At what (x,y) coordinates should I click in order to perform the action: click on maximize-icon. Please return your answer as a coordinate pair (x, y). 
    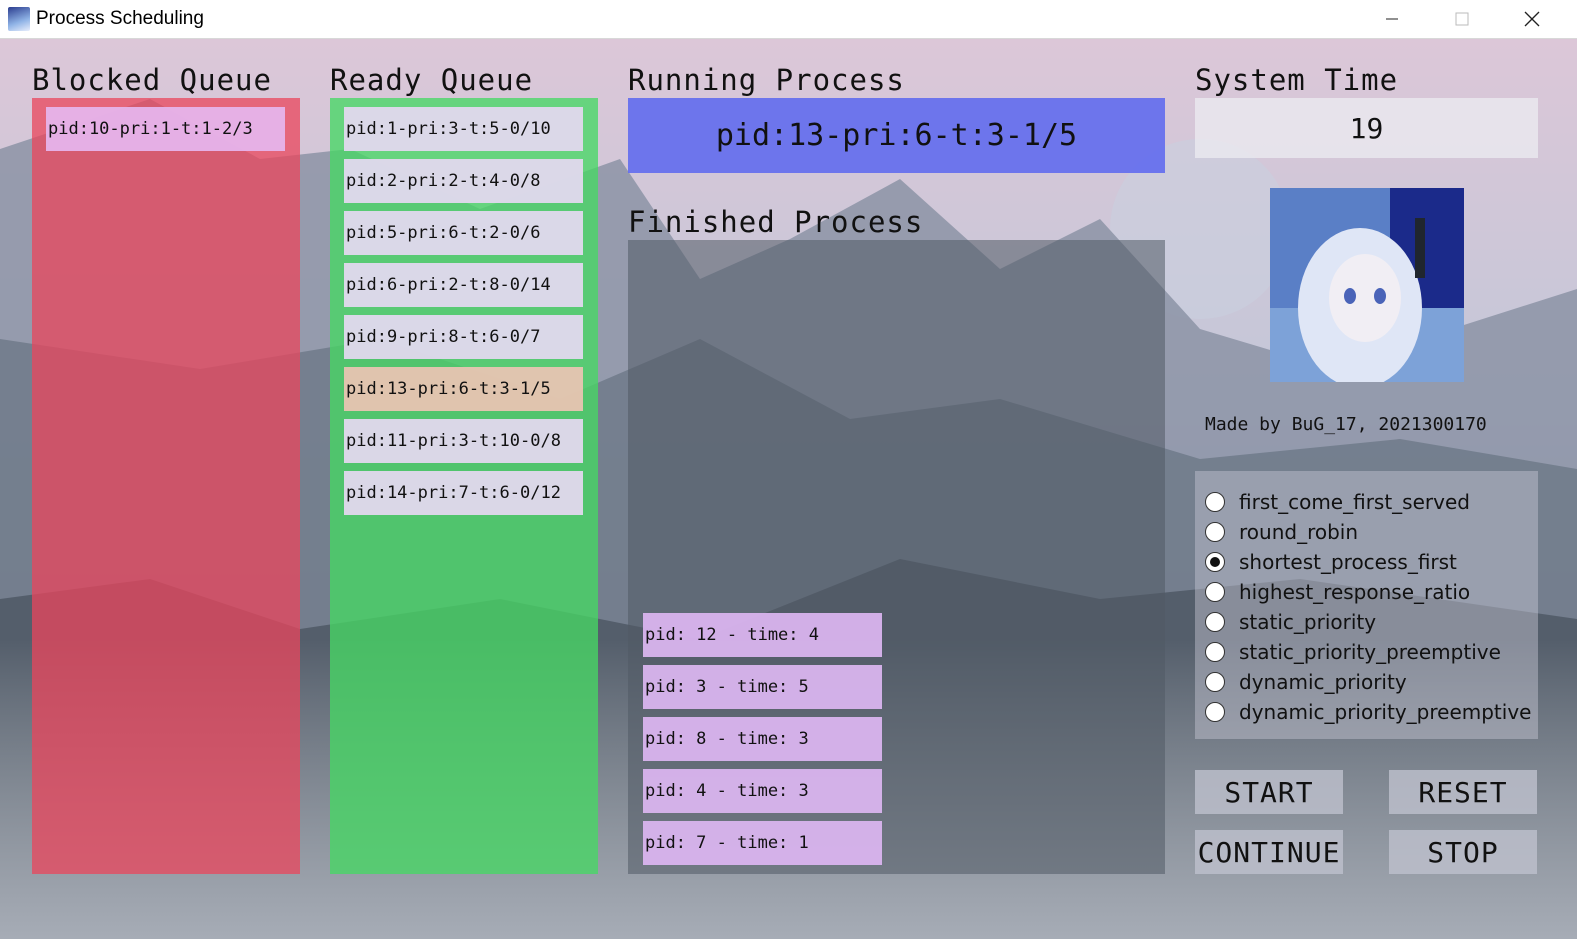
    Looking at the image, I should click on (1462, 19).